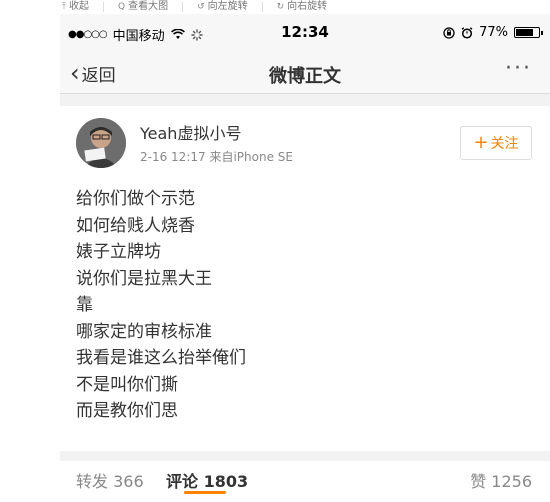  What do you see at coordinates (305, 33) in the screenshot?
I see `status-bar: ●●○○○ 中国移动 12:34 77%` at bounding box center [305, 33].